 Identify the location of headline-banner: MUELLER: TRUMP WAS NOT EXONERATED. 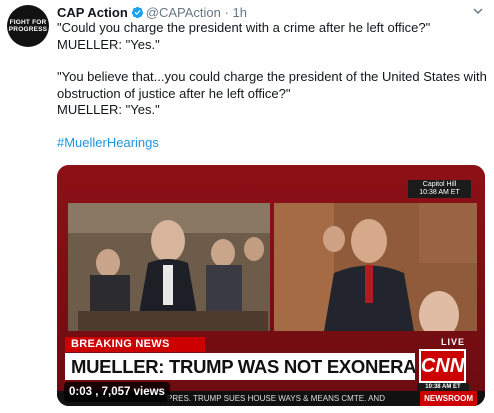
(240, 366).